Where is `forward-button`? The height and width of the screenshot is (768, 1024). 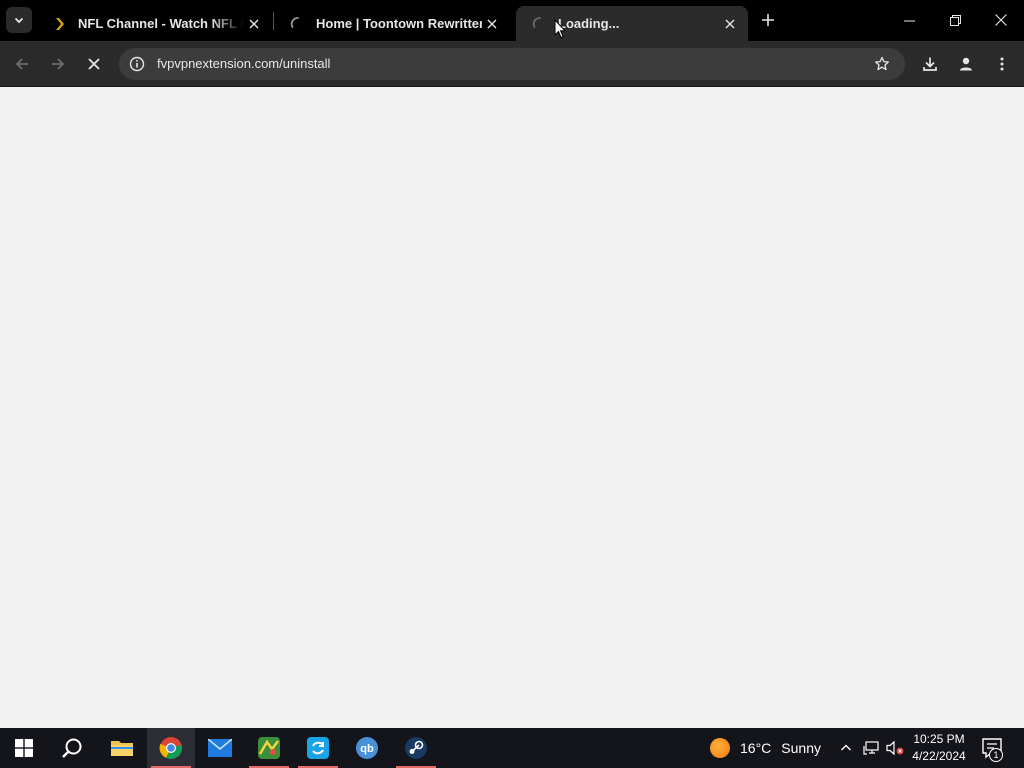
forward-button is located at coordinates (58, 64).